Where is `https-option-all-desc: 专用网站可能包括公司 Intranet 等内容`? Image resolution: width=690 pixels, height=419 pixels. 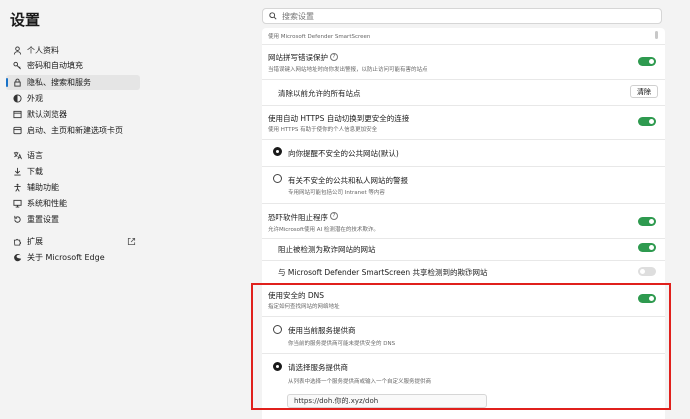
https-option-all-desc: 专用网站可能包括公司 Intranet 等内容 is located at coordinates (336, 193).